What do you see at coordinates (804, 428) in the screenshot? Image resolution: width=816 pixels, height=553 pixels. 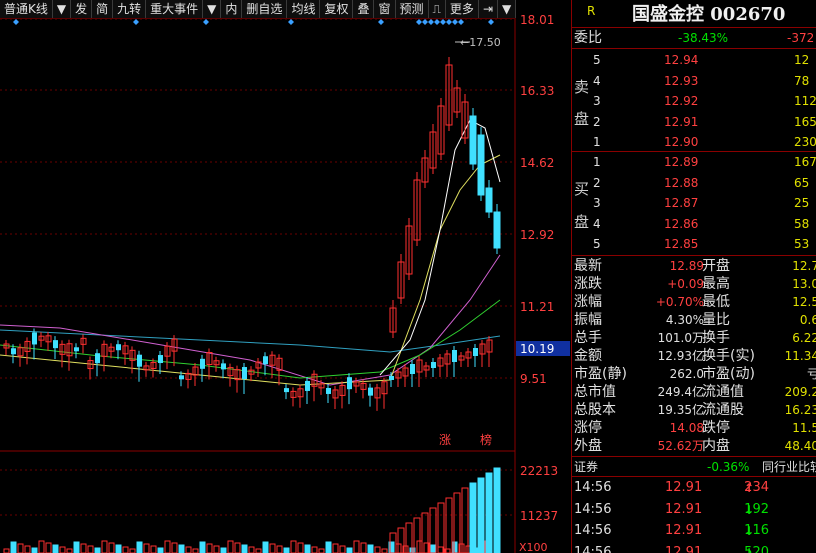 I see `stat-value-2: 11.5` at bounding box center [804, 428].